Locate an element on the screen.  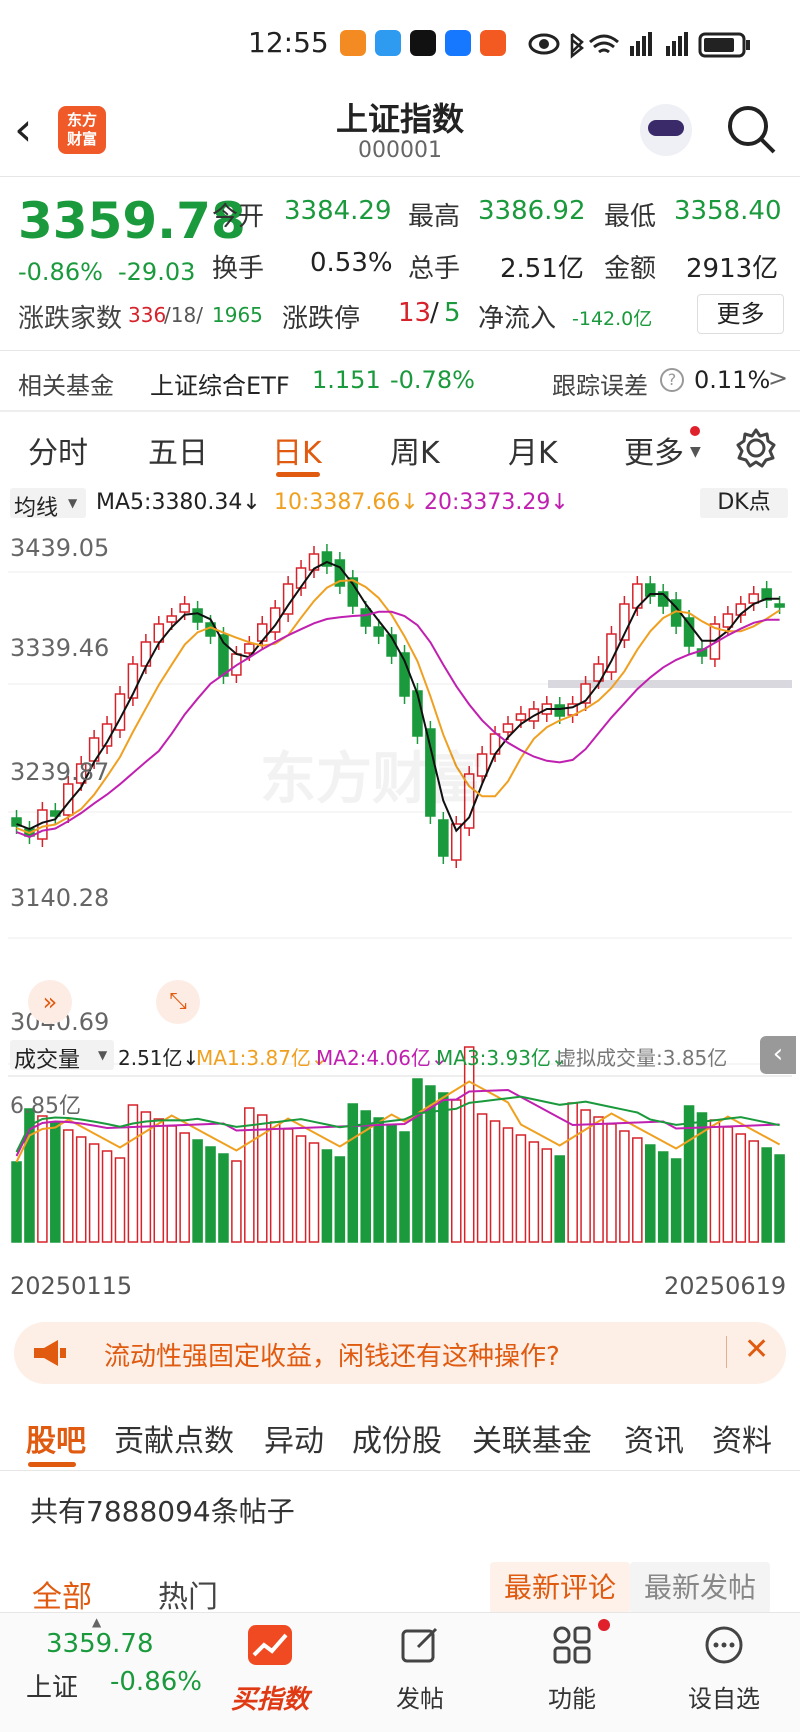
y-tick-label: 3439.05 is located at coordinates (60, 548).